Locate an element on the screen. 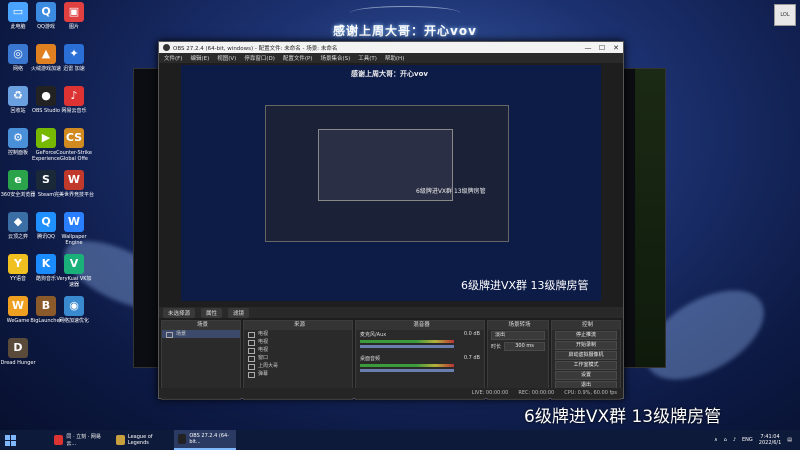 This screenshot has height=450, width=800. properties-tab: 属性 is located at coordinates (212, 312).